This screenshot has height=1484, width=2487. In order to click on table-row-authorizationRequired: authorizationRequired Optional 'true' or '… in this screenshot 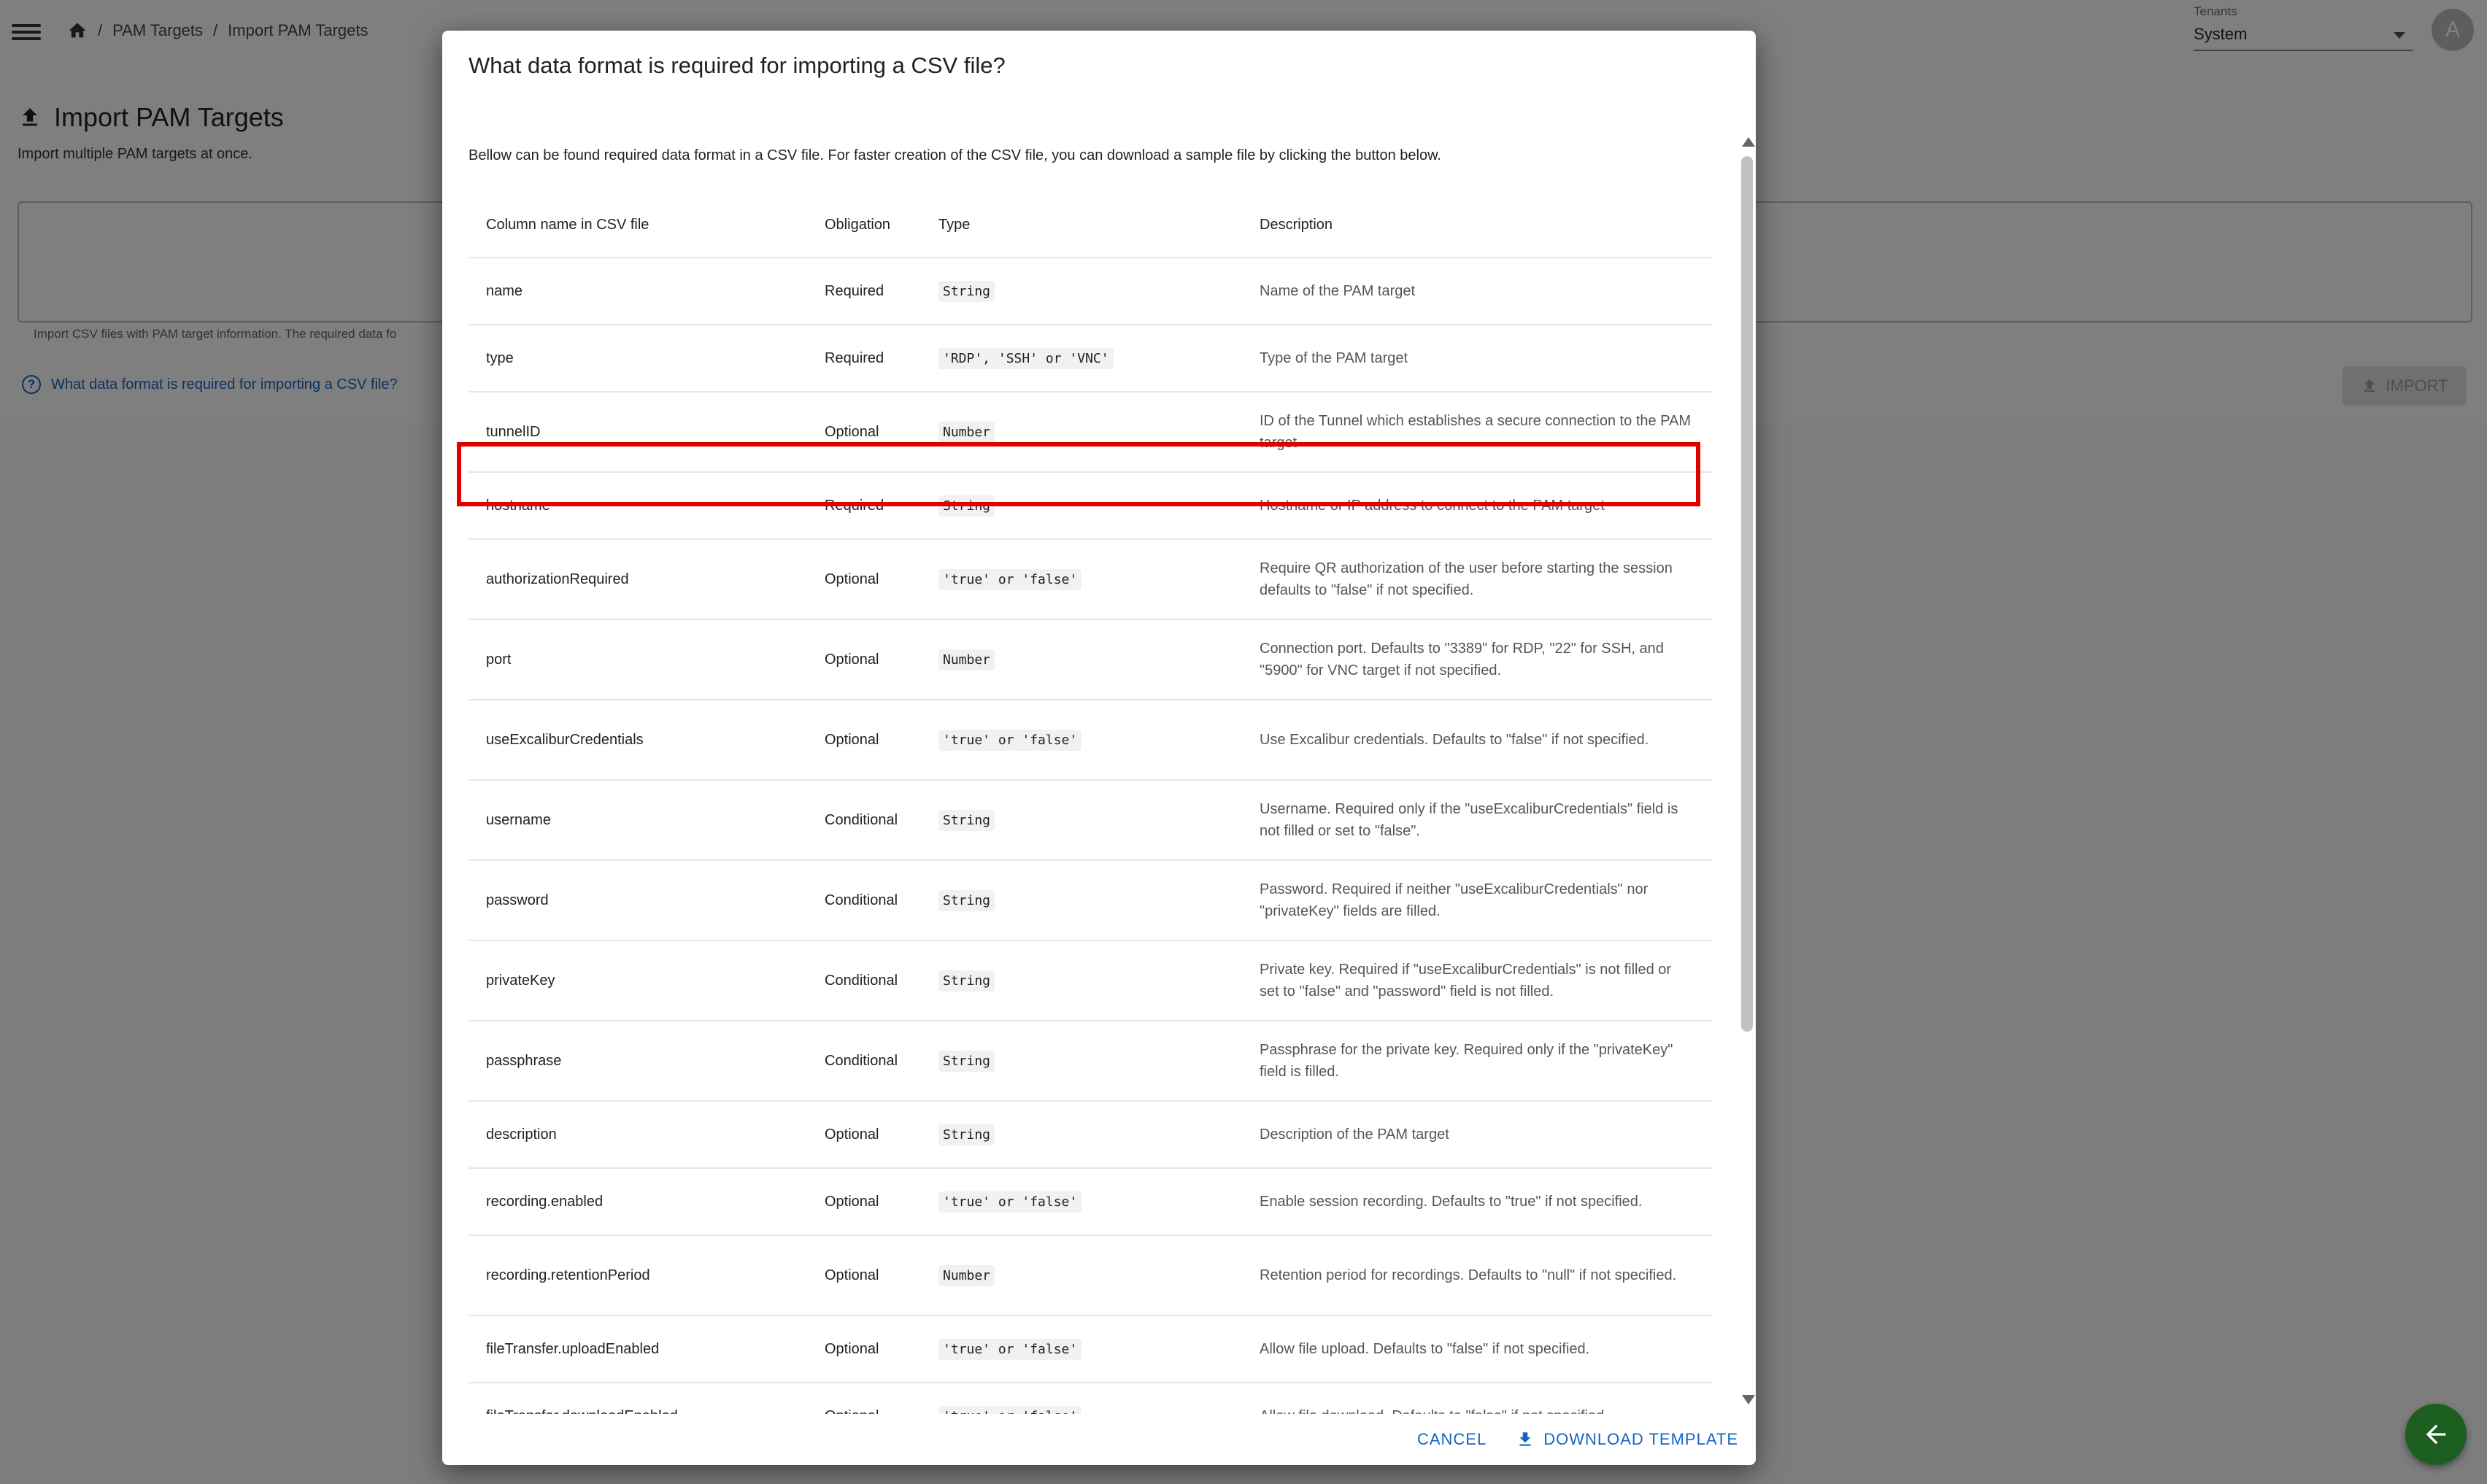, I will do `click(1090, 579)`.